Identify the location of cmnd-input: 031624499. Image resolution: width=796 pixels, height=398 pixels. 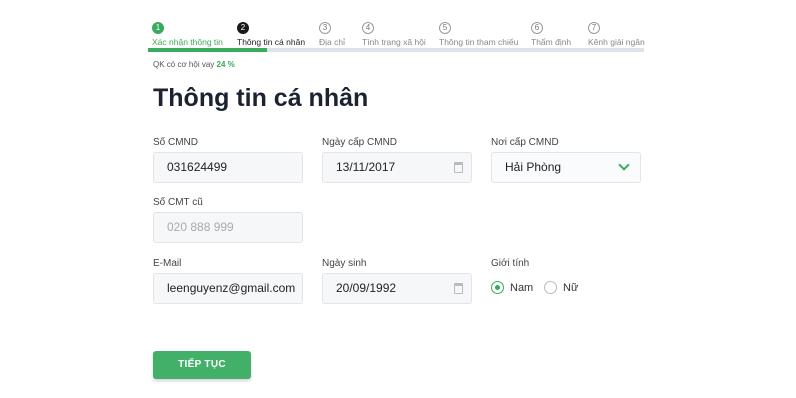
(228, 167).